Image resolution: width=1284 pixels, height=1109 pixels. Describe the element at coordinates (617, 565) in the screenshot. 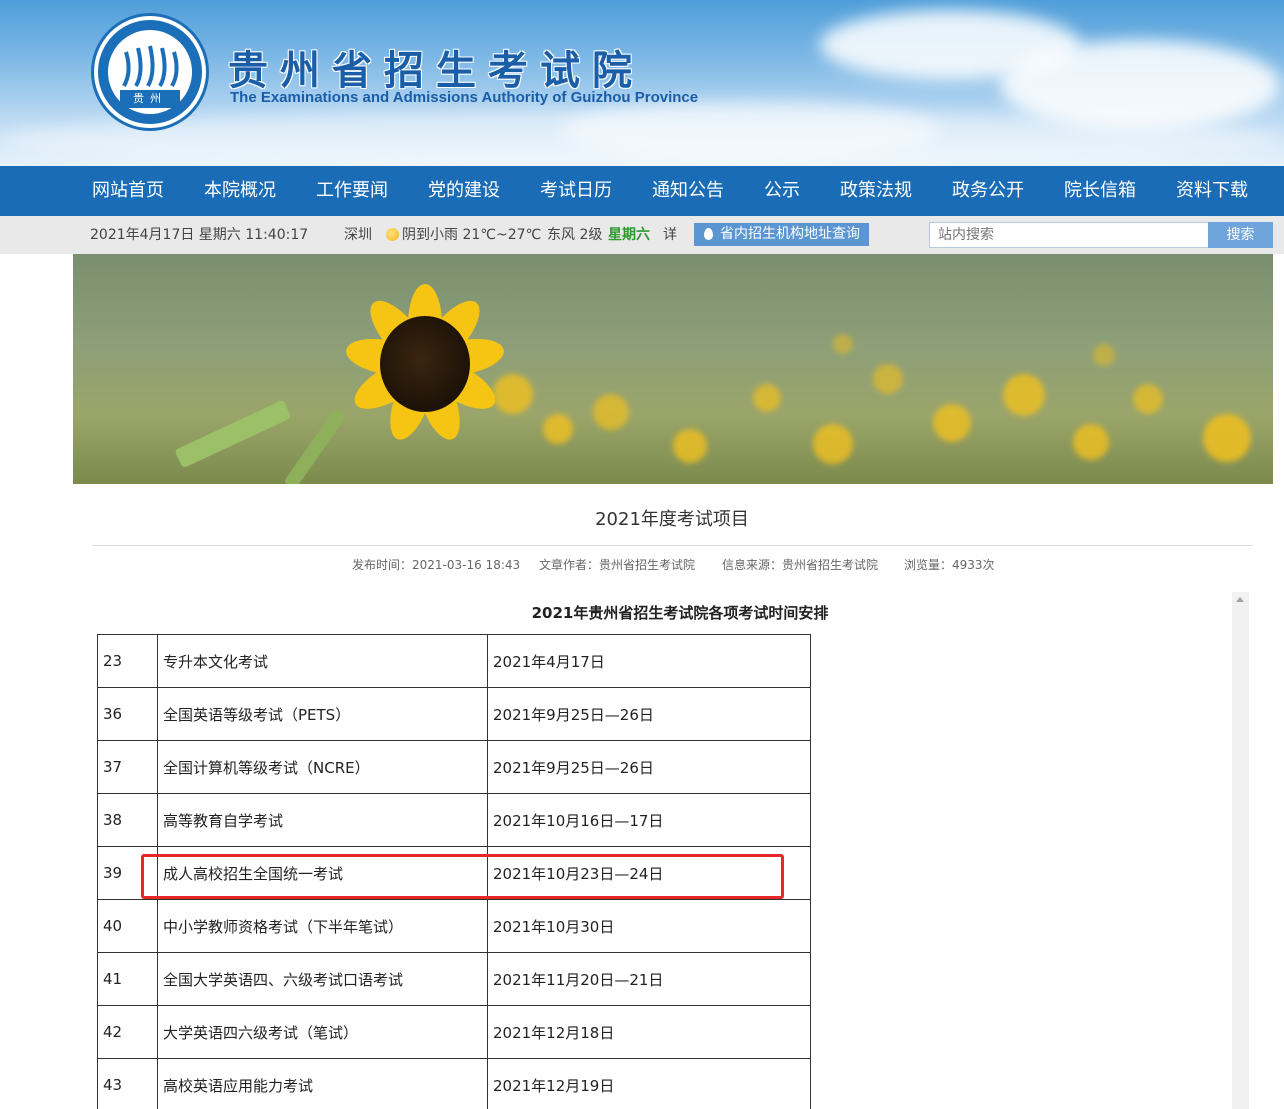

I see `article-author: 文章作者：贵州省招生考试院` at that location.